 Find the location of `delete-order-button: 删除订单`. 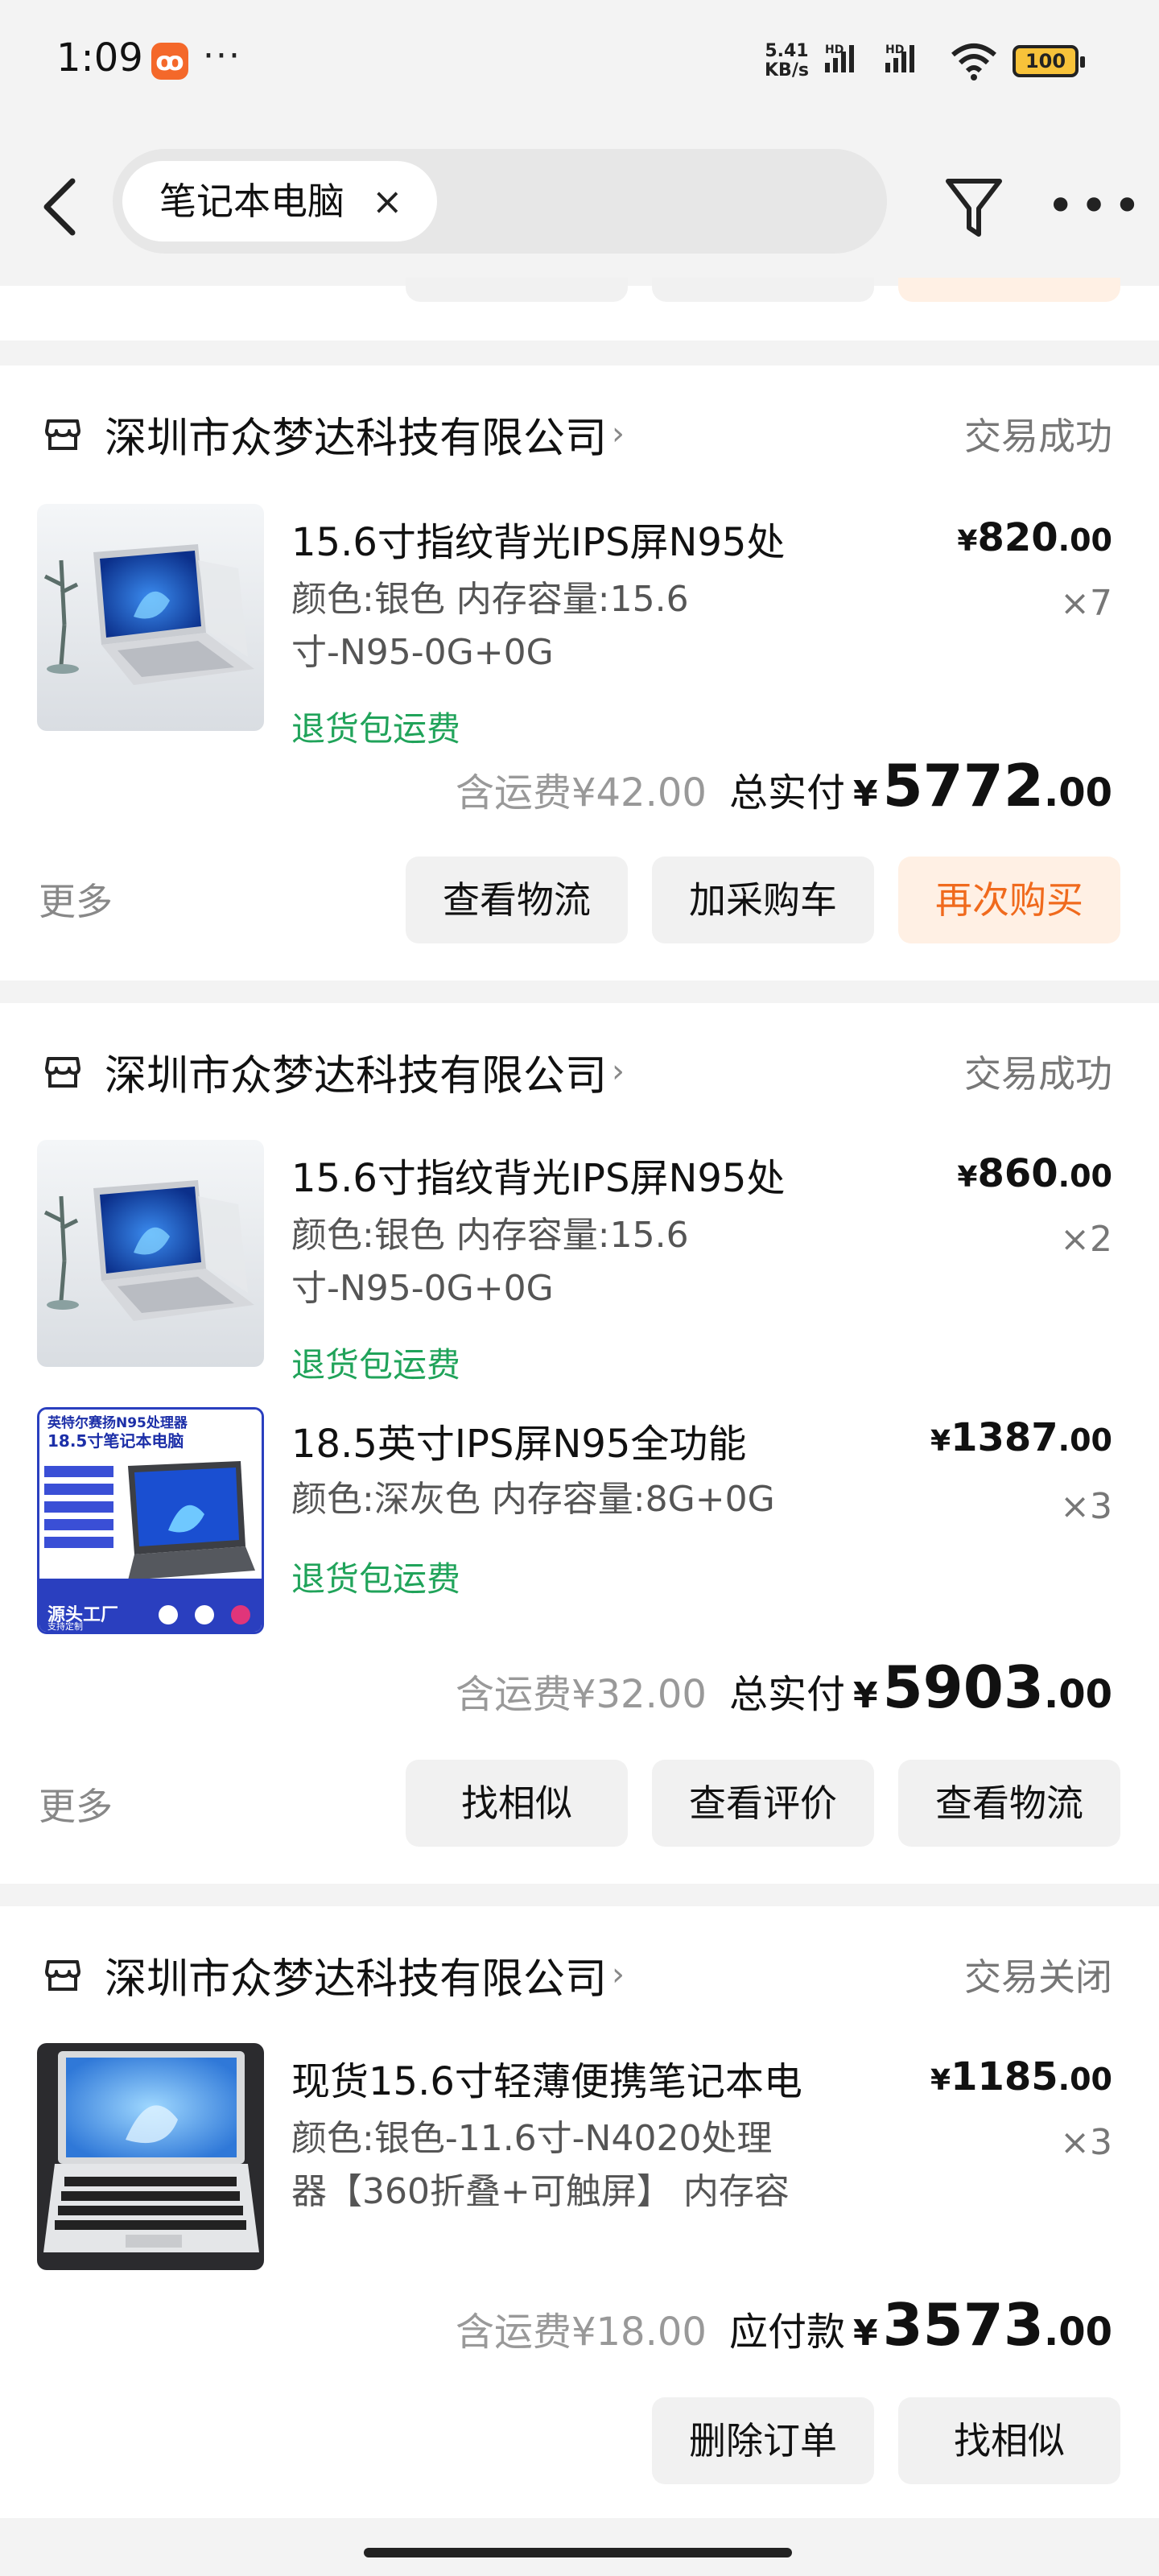

delete-order-button: 删除订单 is located at coordinates (763, 2440).